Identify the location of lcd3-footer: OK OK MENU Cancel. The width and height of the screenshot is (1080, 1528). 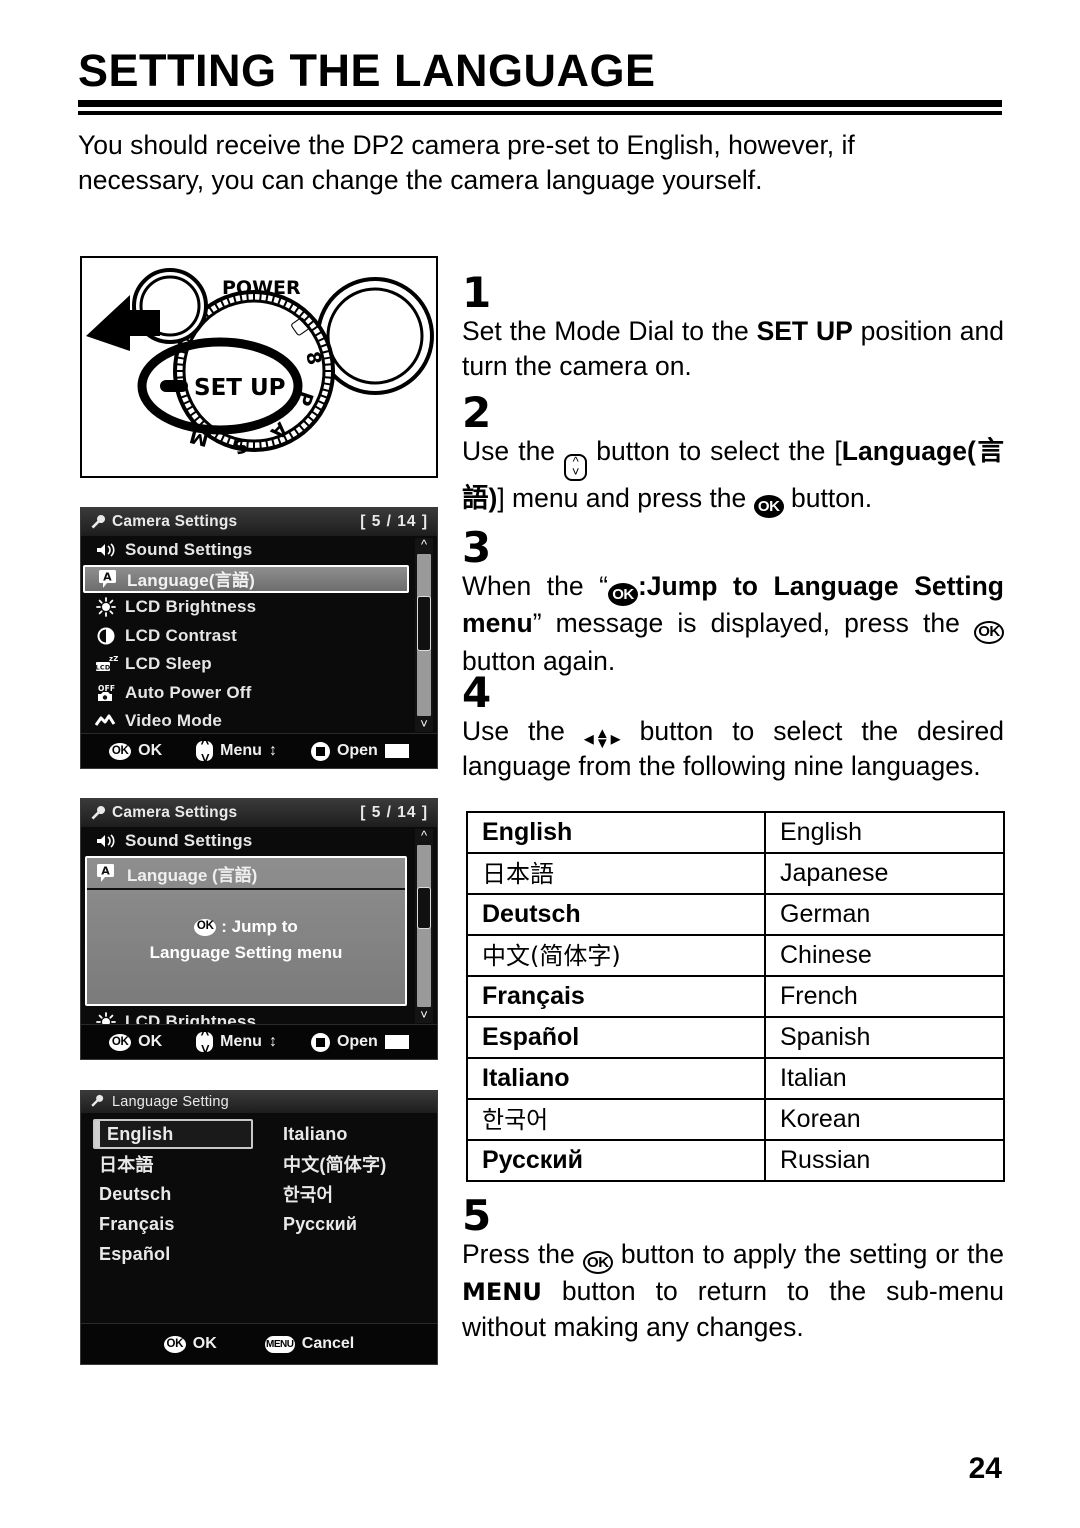
(259, 1343).